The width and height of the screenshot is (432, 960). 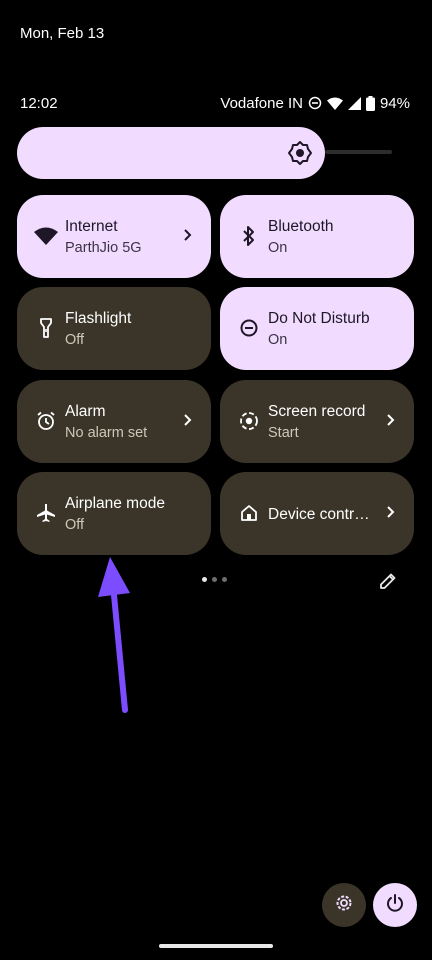 I want to click on date-label: Mon, Feb 13, so click(x=62, y=33).